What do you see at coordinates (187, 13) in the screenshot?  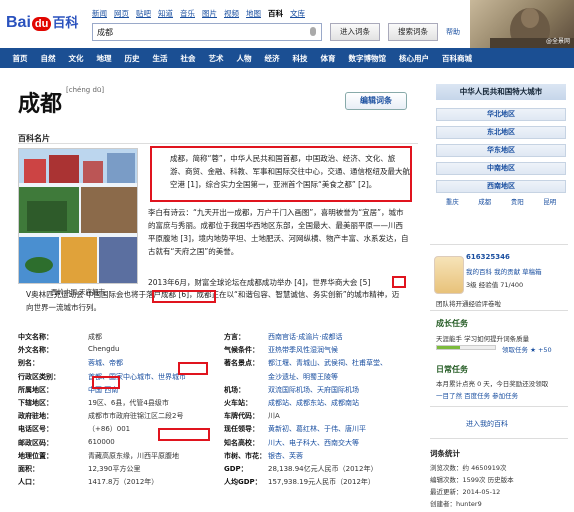 I see `link-music: 音乐` at bounding box center [187, 13].